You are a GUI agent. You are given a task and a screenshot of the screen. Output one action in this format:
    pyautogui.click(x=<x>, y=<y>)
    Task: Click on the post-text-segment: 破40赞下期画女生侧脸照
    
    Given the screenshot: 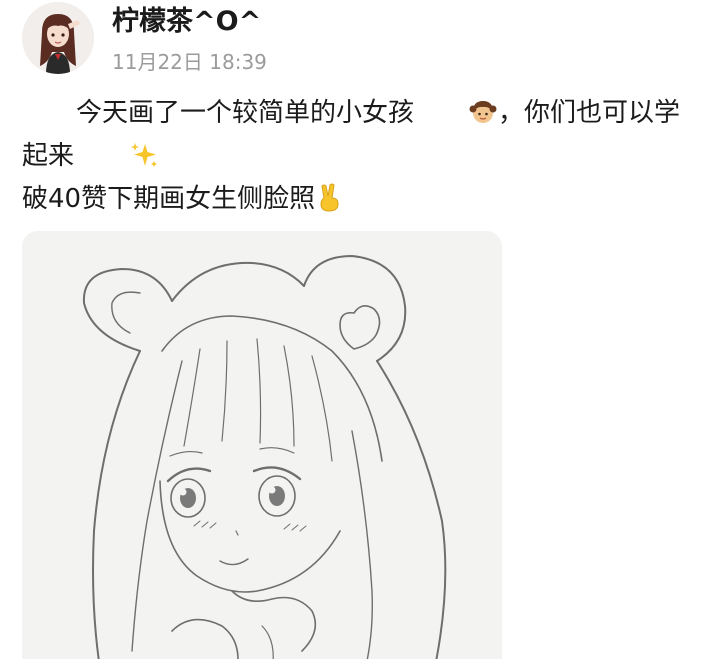 What is the action you would take?
    pyautogui.click(x=169, y=199)
    